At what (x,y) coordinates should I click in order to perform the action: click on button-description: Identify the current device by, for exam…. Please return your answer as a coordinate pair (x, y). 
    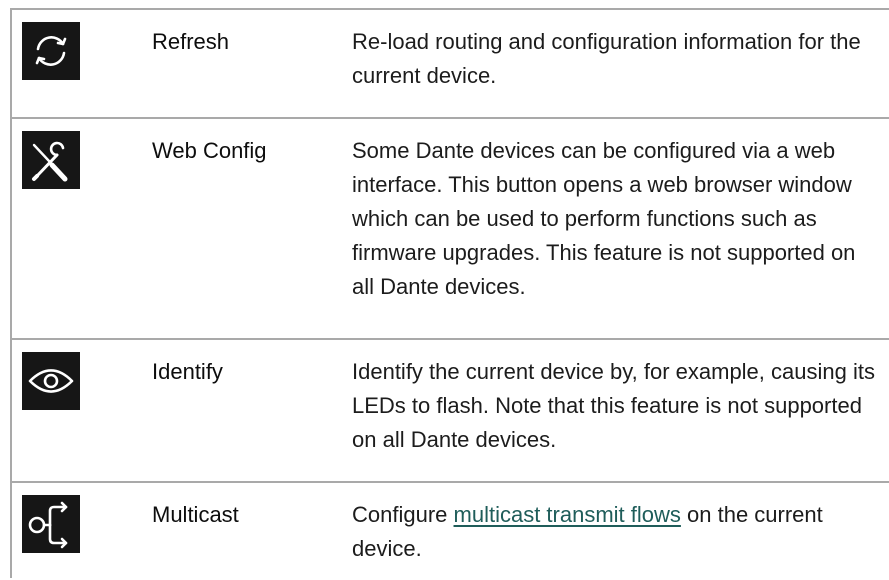
    Looking at the image, I should click on (613, 405).